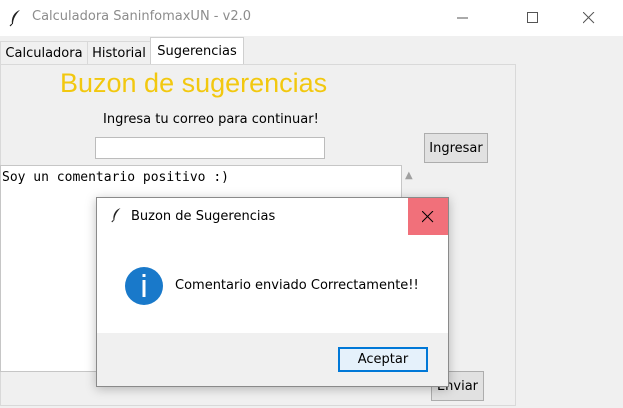 This screenshot has height=408, width=623. I want to click on scroll-up-arrow-icon: ▲, so click(409, 175).